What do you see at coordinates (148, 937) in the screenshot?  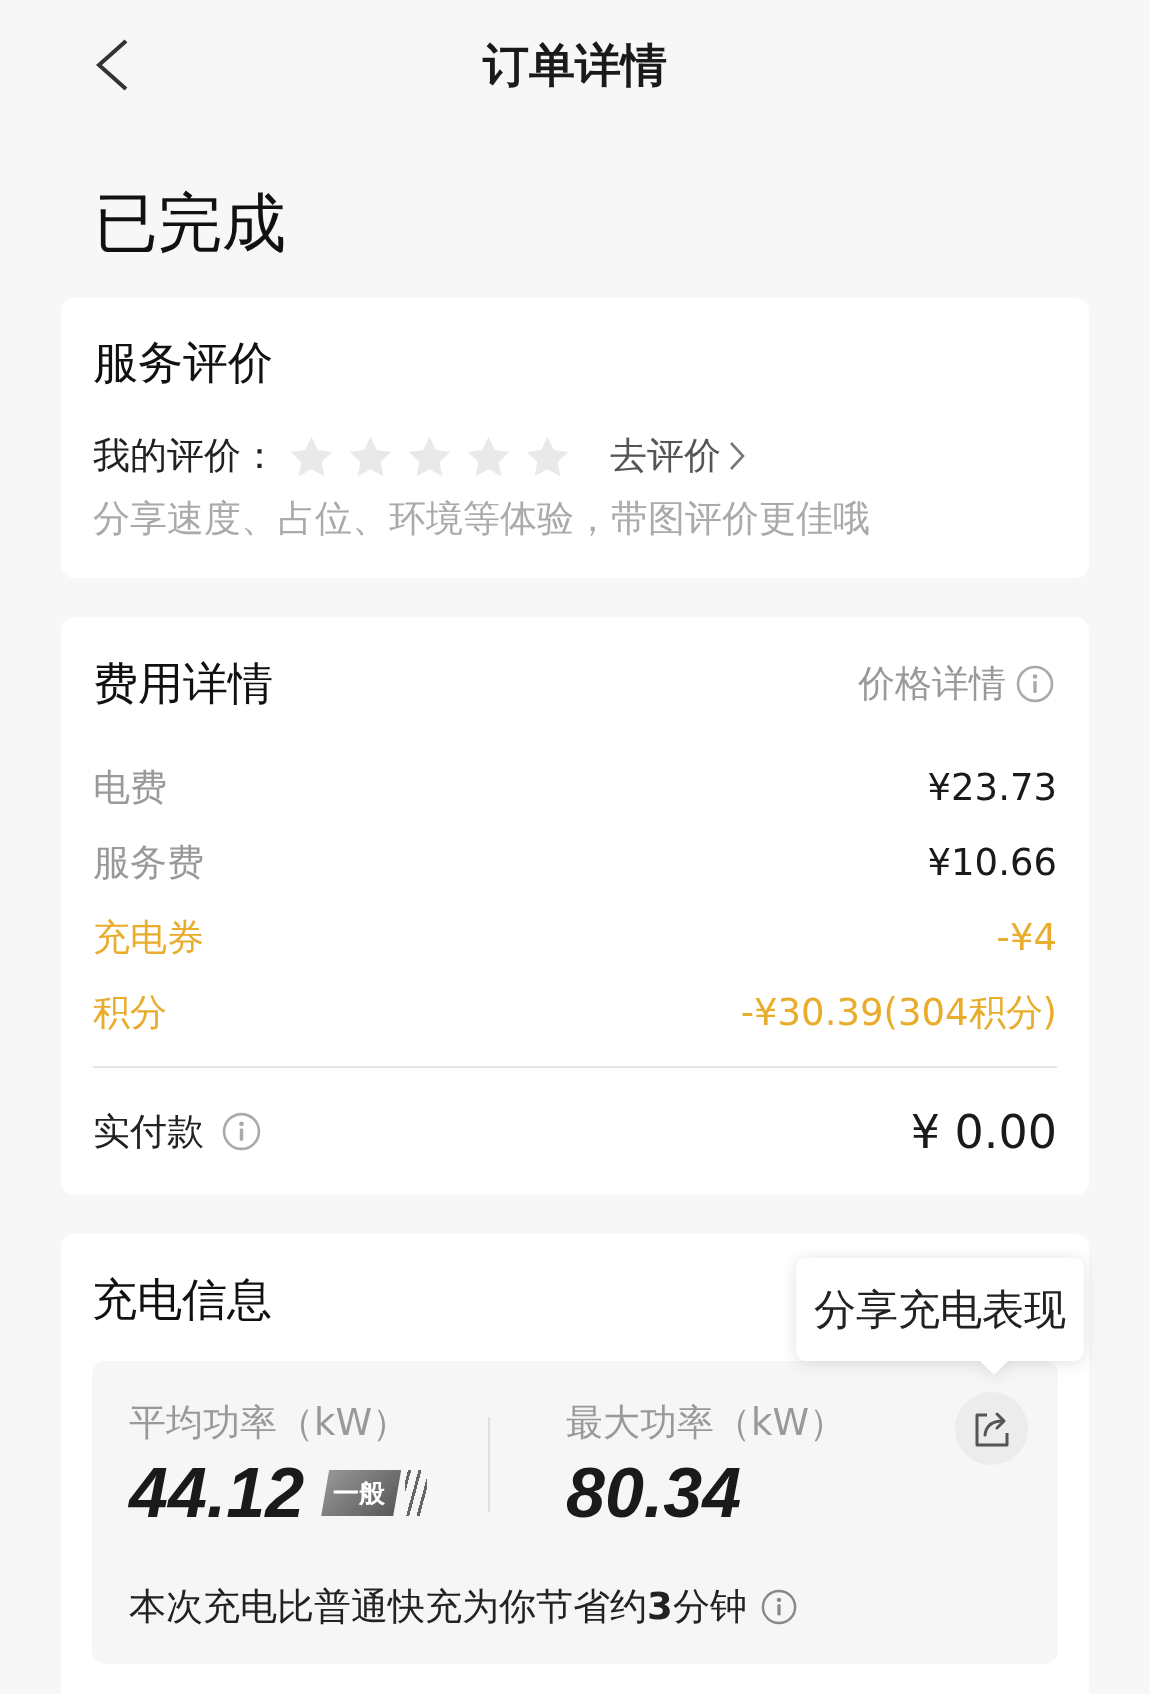 I see `fee-label: 充电券` at bounding box center [148, 937].